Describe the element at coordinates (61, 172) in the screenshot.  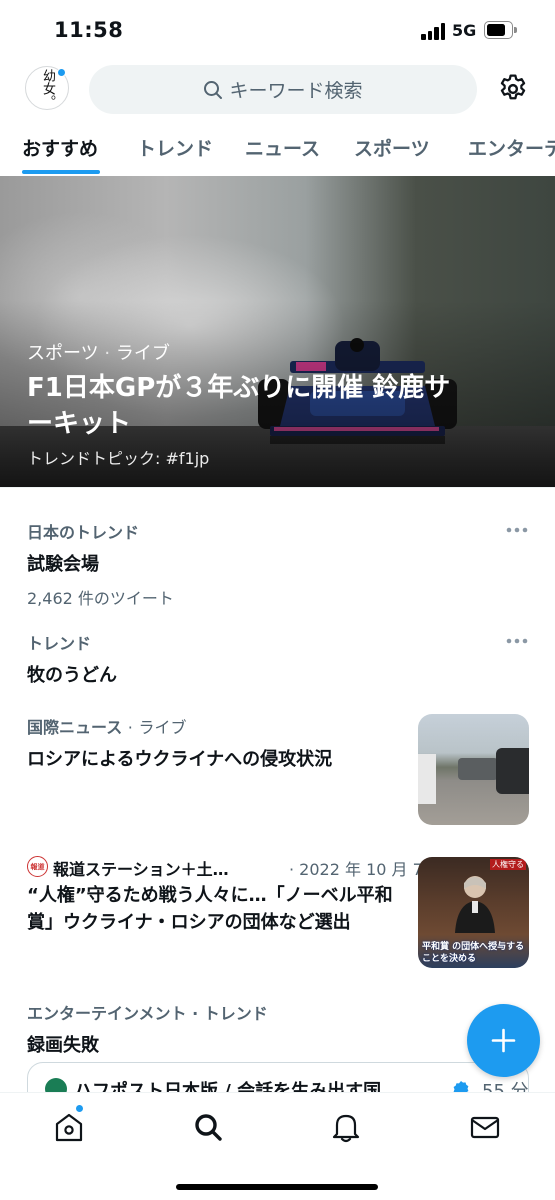
I see `active-tab-indicator` at that location.